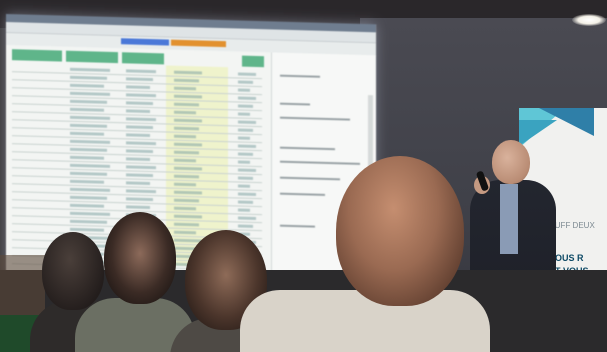  What do you see at coordinates (589, 20) in the screenshot?
I see `ceiling-light` at bounding box center [589, 20].